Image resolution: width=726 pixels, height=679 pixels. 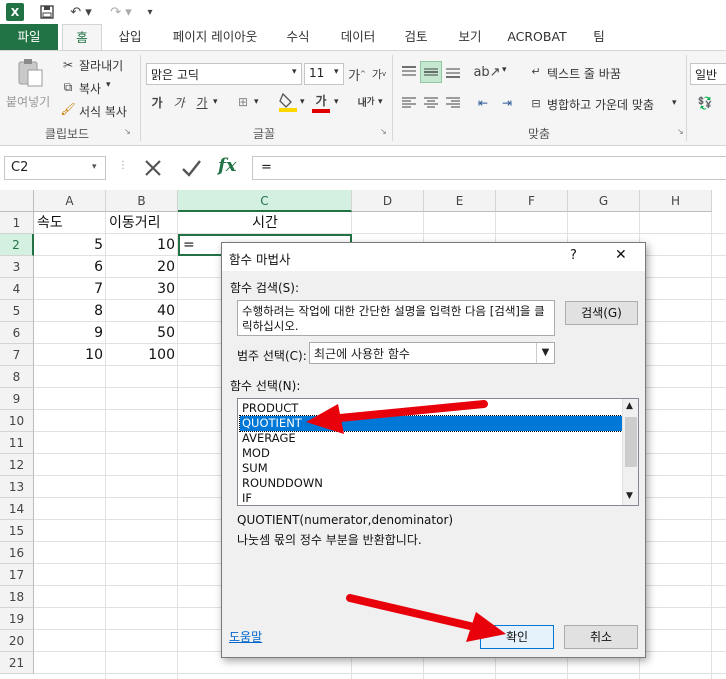 What do you see at coordinates (599, 37) in the screenshot?
I see `tab-team: 팀` at bounding box center [599, 37].